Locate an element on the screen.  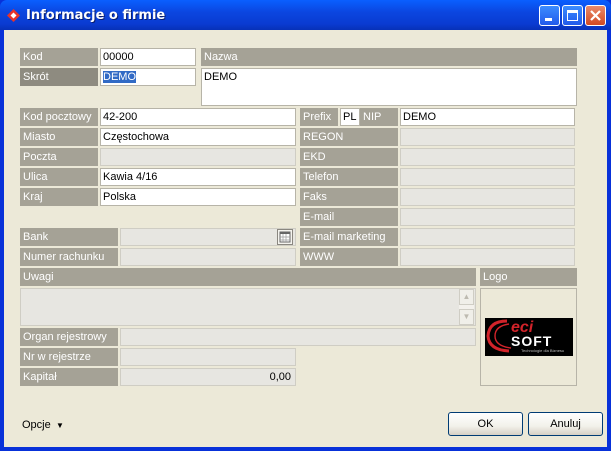
logo-tagline: Technologie dla Biznesu is located at coordinates (543, 350).